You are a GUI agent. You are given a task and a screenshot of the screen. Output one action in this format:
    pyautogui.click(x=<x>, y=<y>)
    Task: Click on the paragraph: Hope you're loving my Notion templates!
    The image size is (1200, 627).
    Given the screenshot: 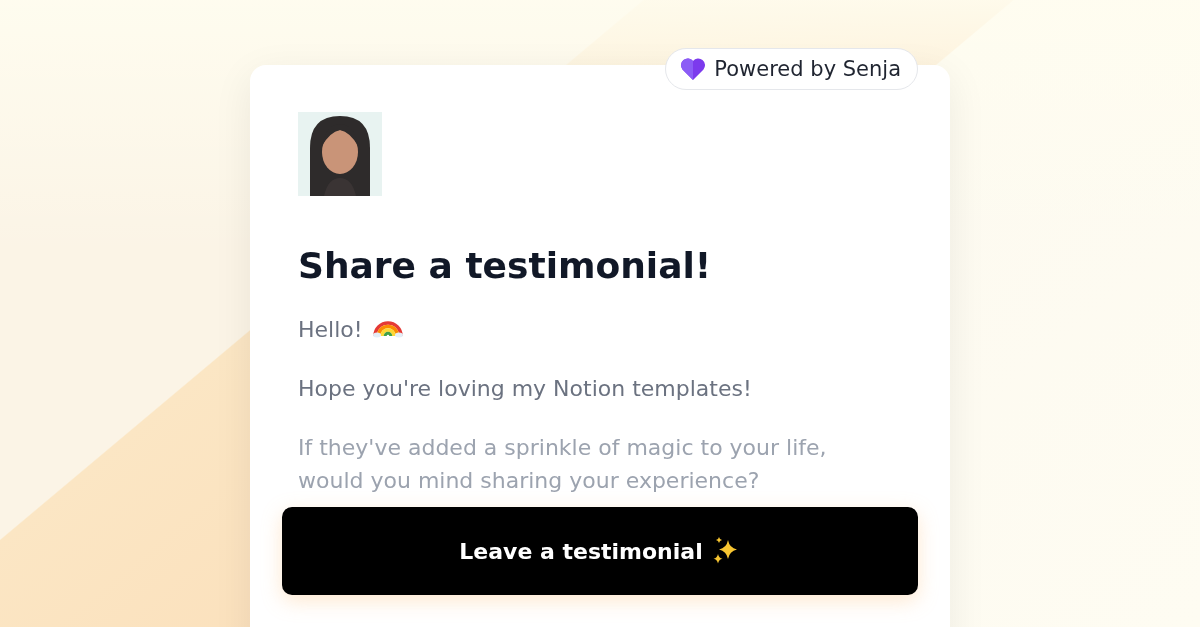 What is the action you would take?
    pyautogui.click(x=525, y=389)
    